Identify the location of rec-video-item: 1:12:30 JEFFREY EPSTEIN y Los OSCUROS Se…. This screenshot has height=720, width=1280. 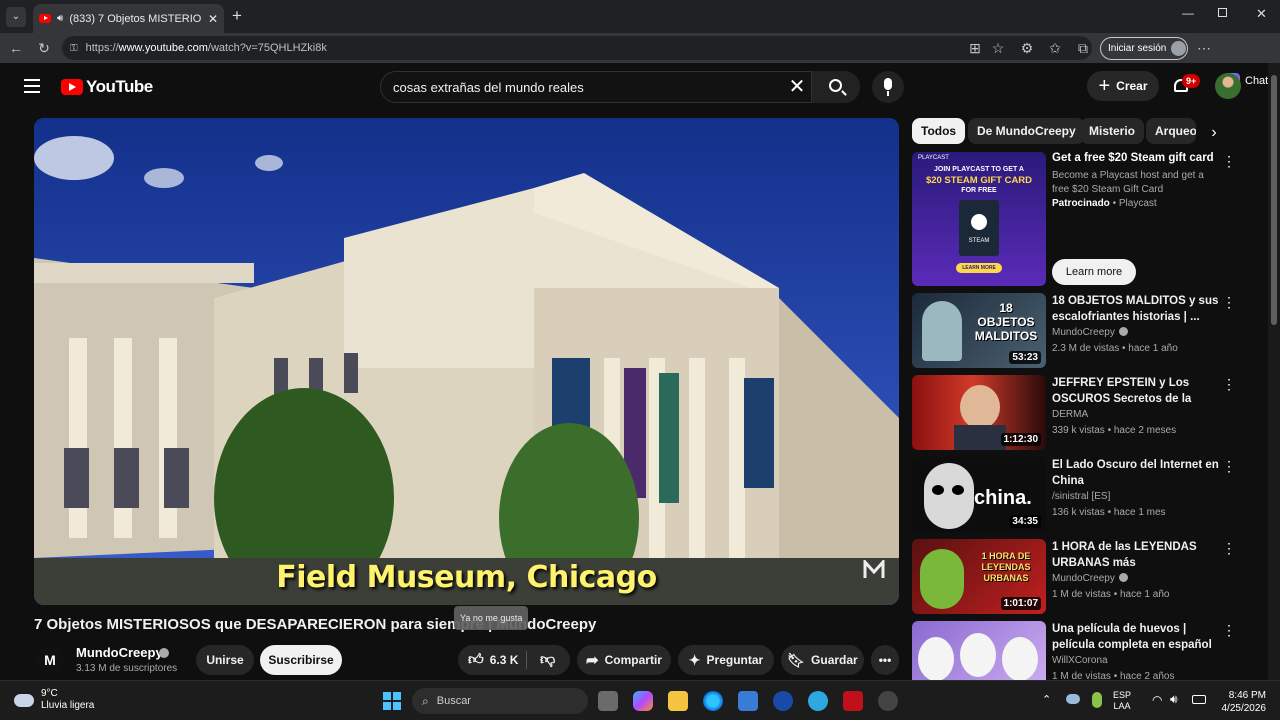
(1077, 413).